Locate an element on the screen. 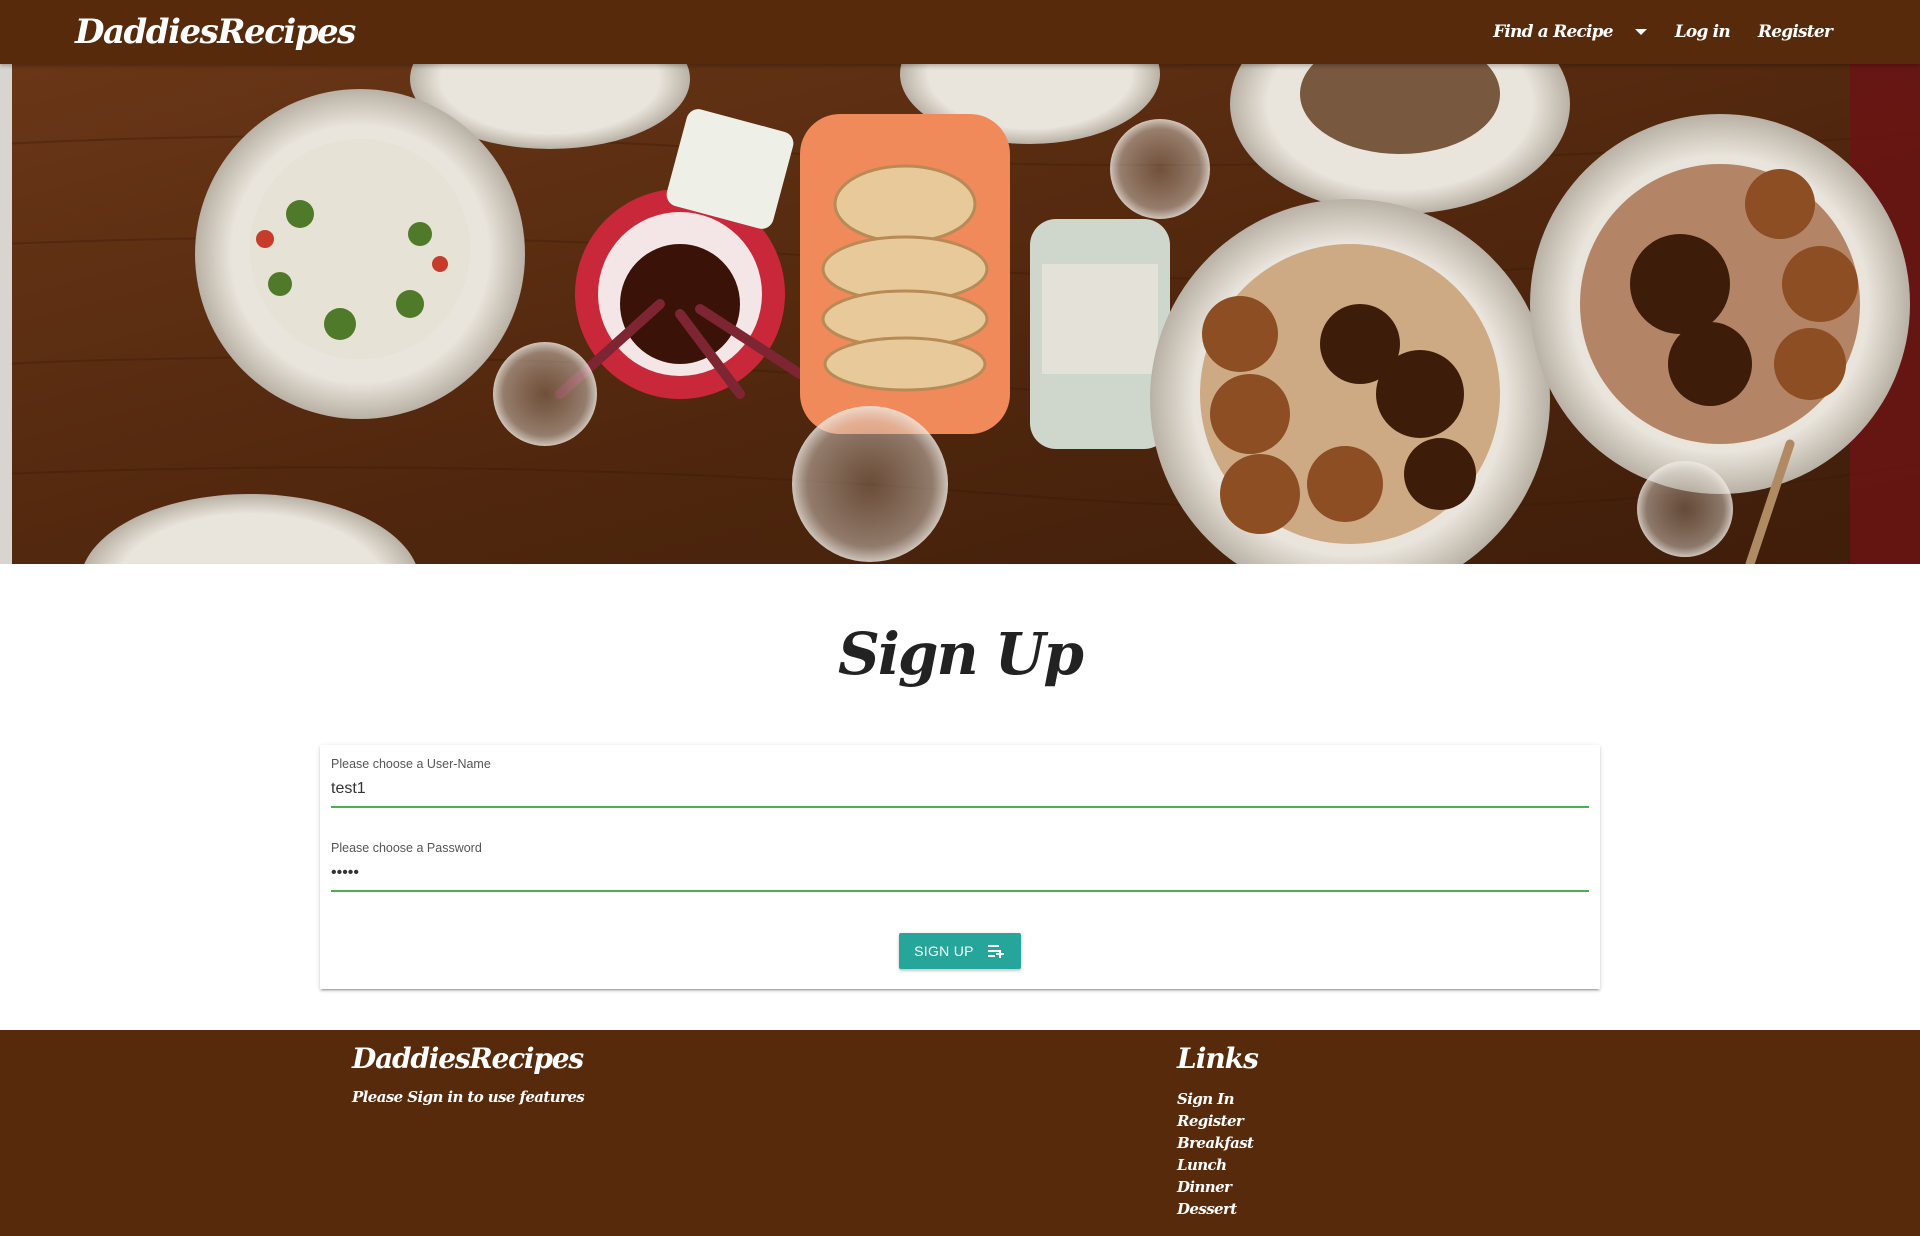  username-label: Please choose a User-Name is located at coordinates (411, 764).